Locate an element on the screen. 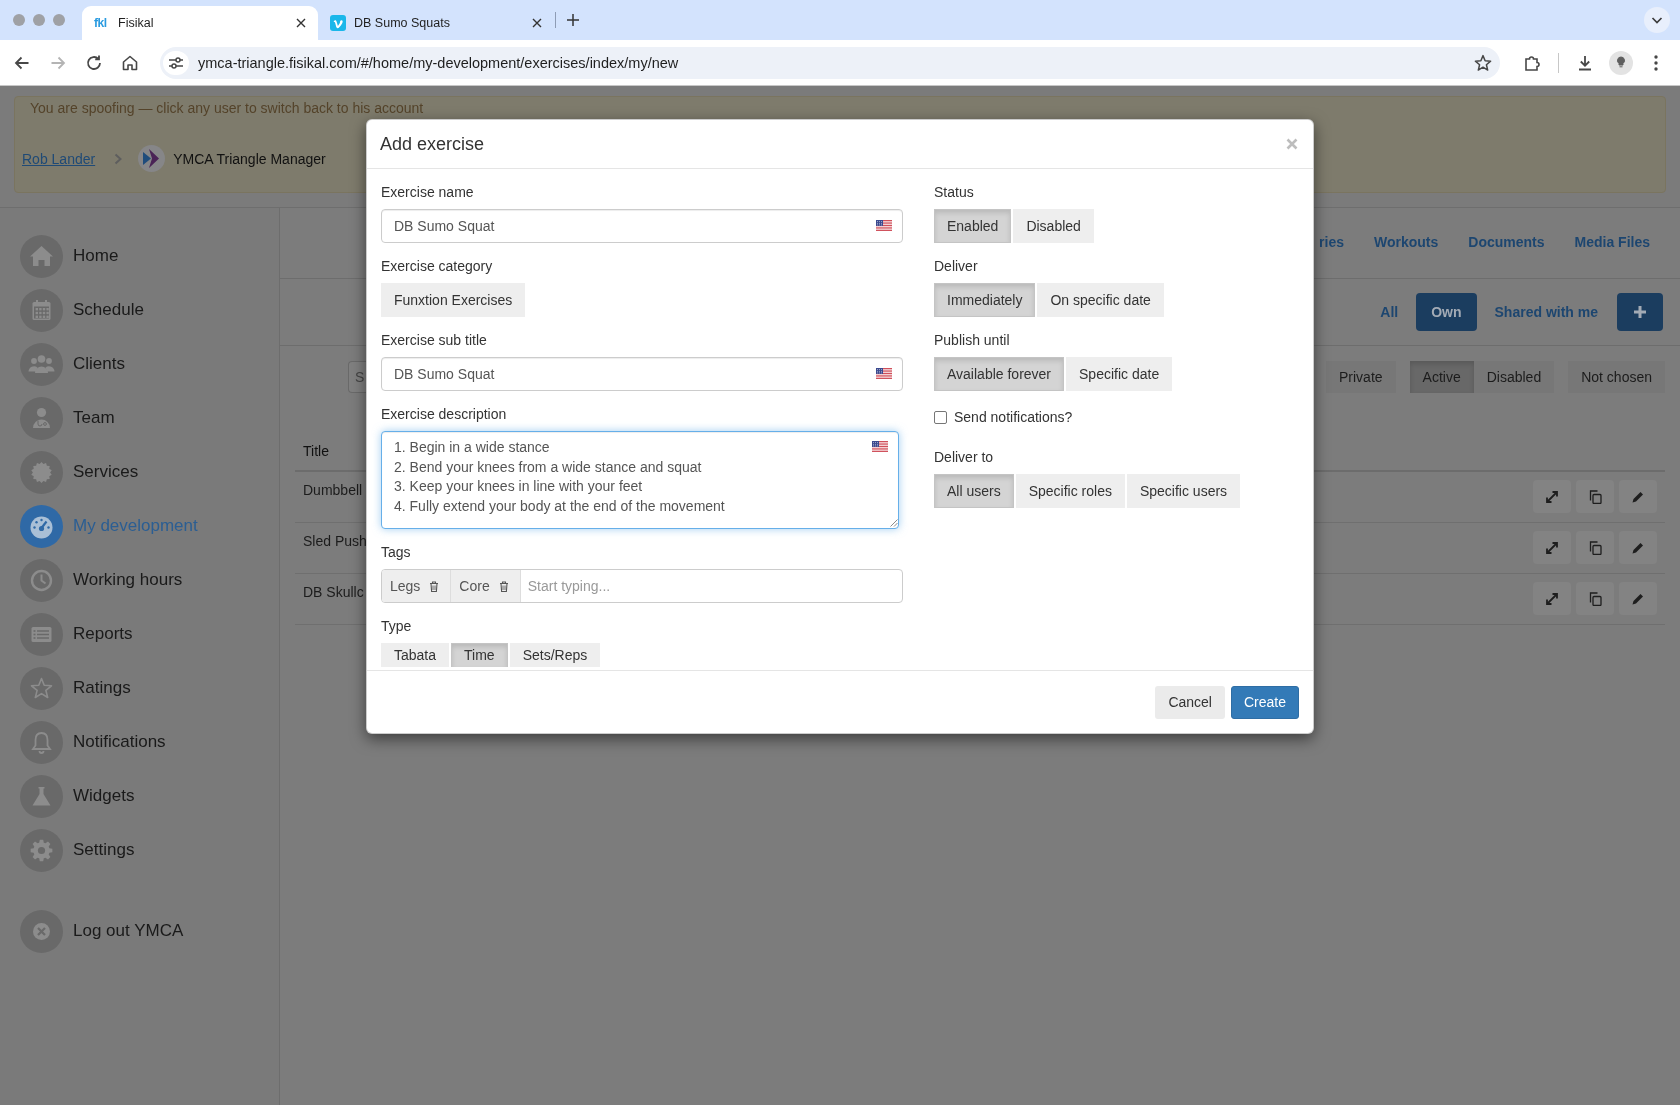 This screenshot has height=1105, width=1680. account-name: YMCA Triangle Manager is located at coordinates (249, 158).